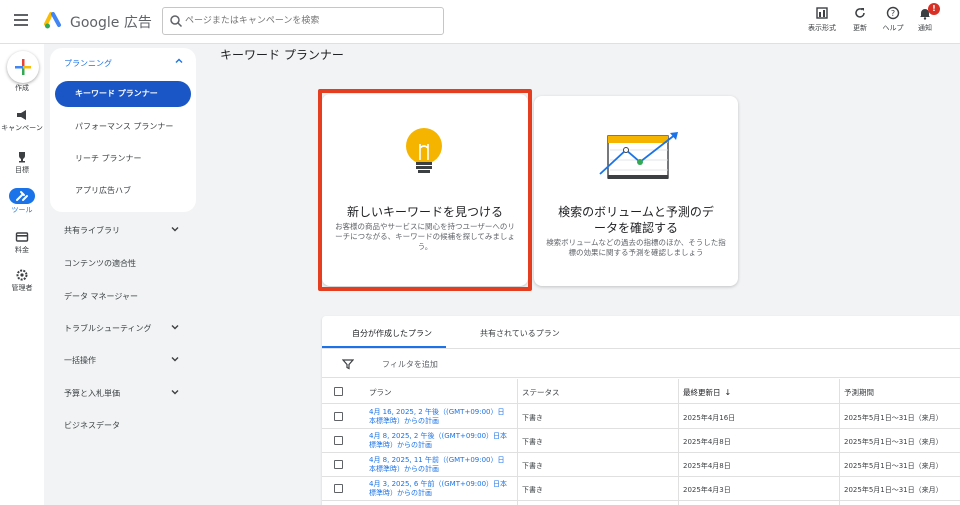 The image size is (960, 505). Describe the element at coordinates (124, 360) in the screenshot. I see `nav-bulk-actions: 一括操作` at that location.